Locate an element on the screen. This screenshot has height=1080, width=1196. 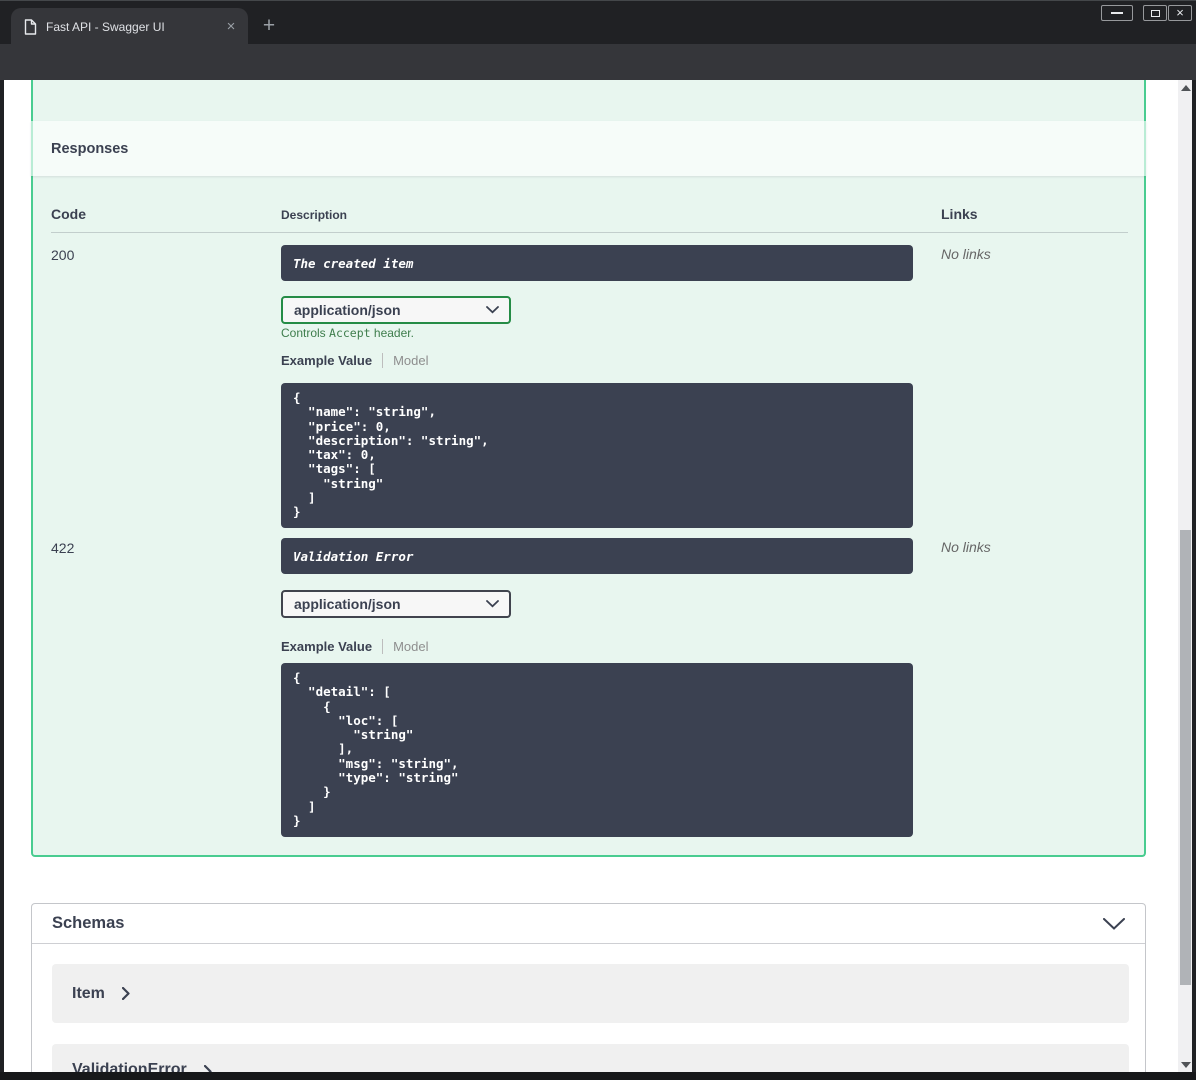
tab-title: Fast API - Swagger UI is located at coordinates (105, 26).